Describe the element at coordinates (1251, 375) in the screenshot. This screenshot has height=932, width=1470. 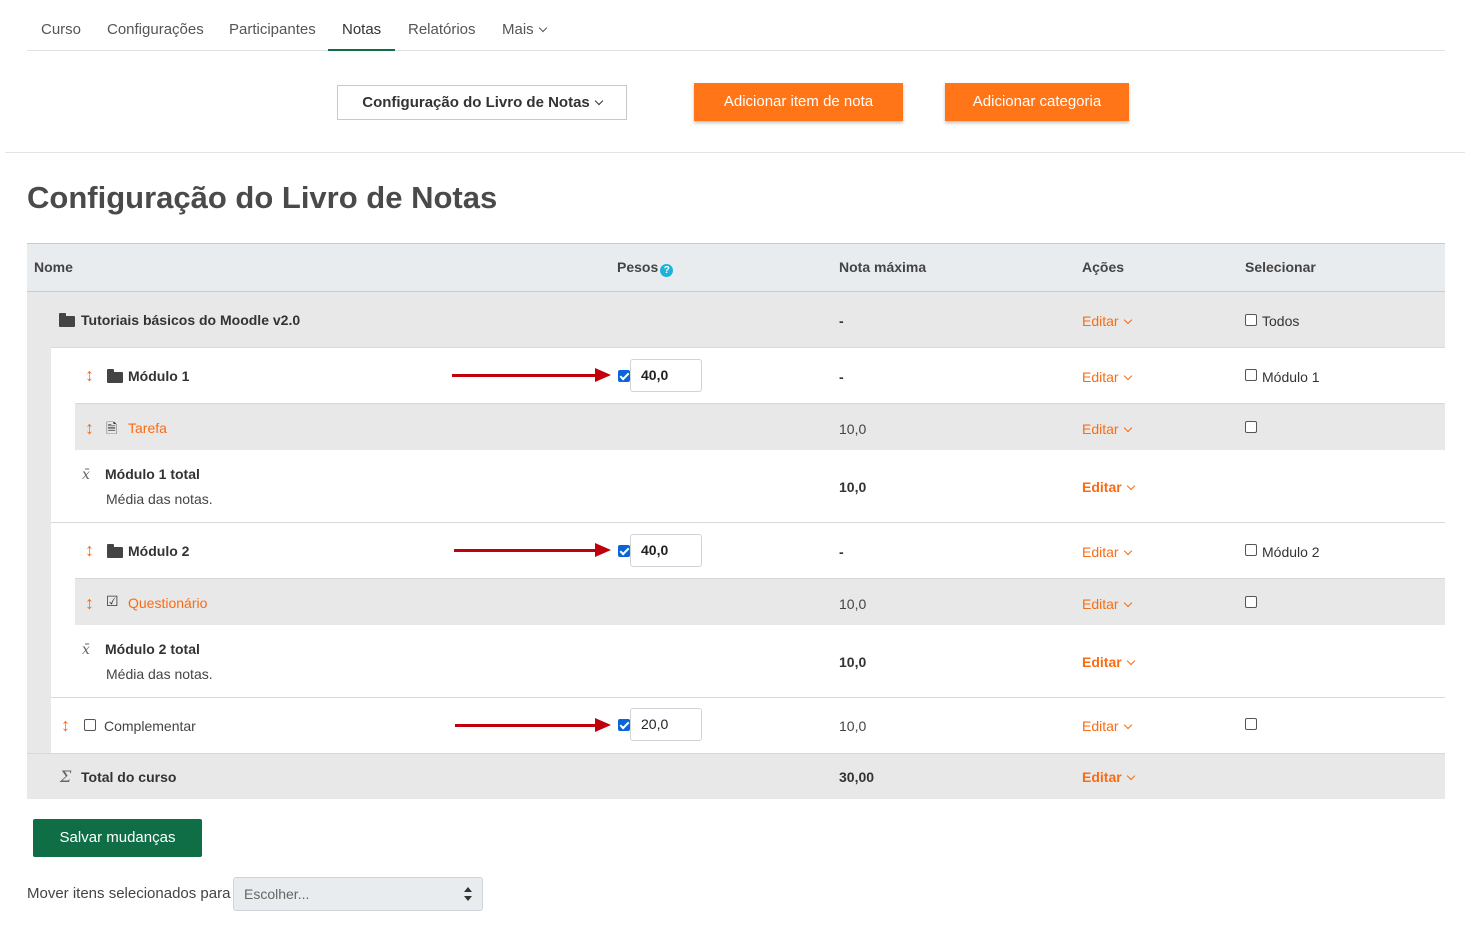
I see `select-module-1-checkbox` at that location.